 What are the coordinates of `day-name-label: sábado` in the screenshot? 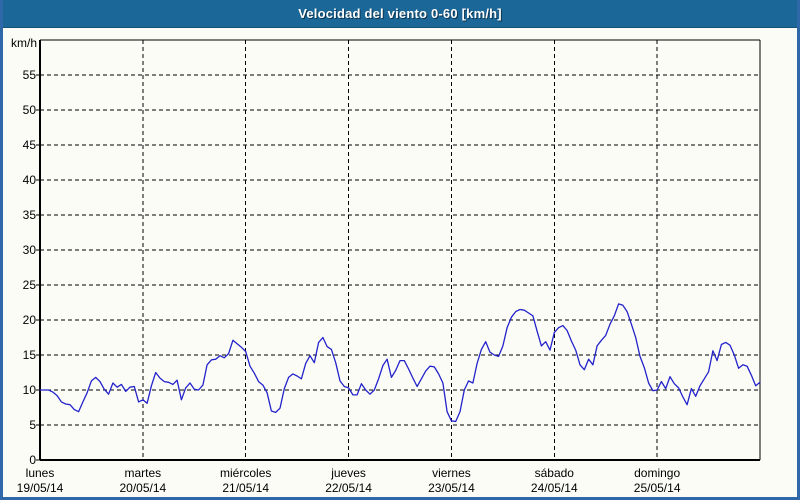 It's located at (554, 473).